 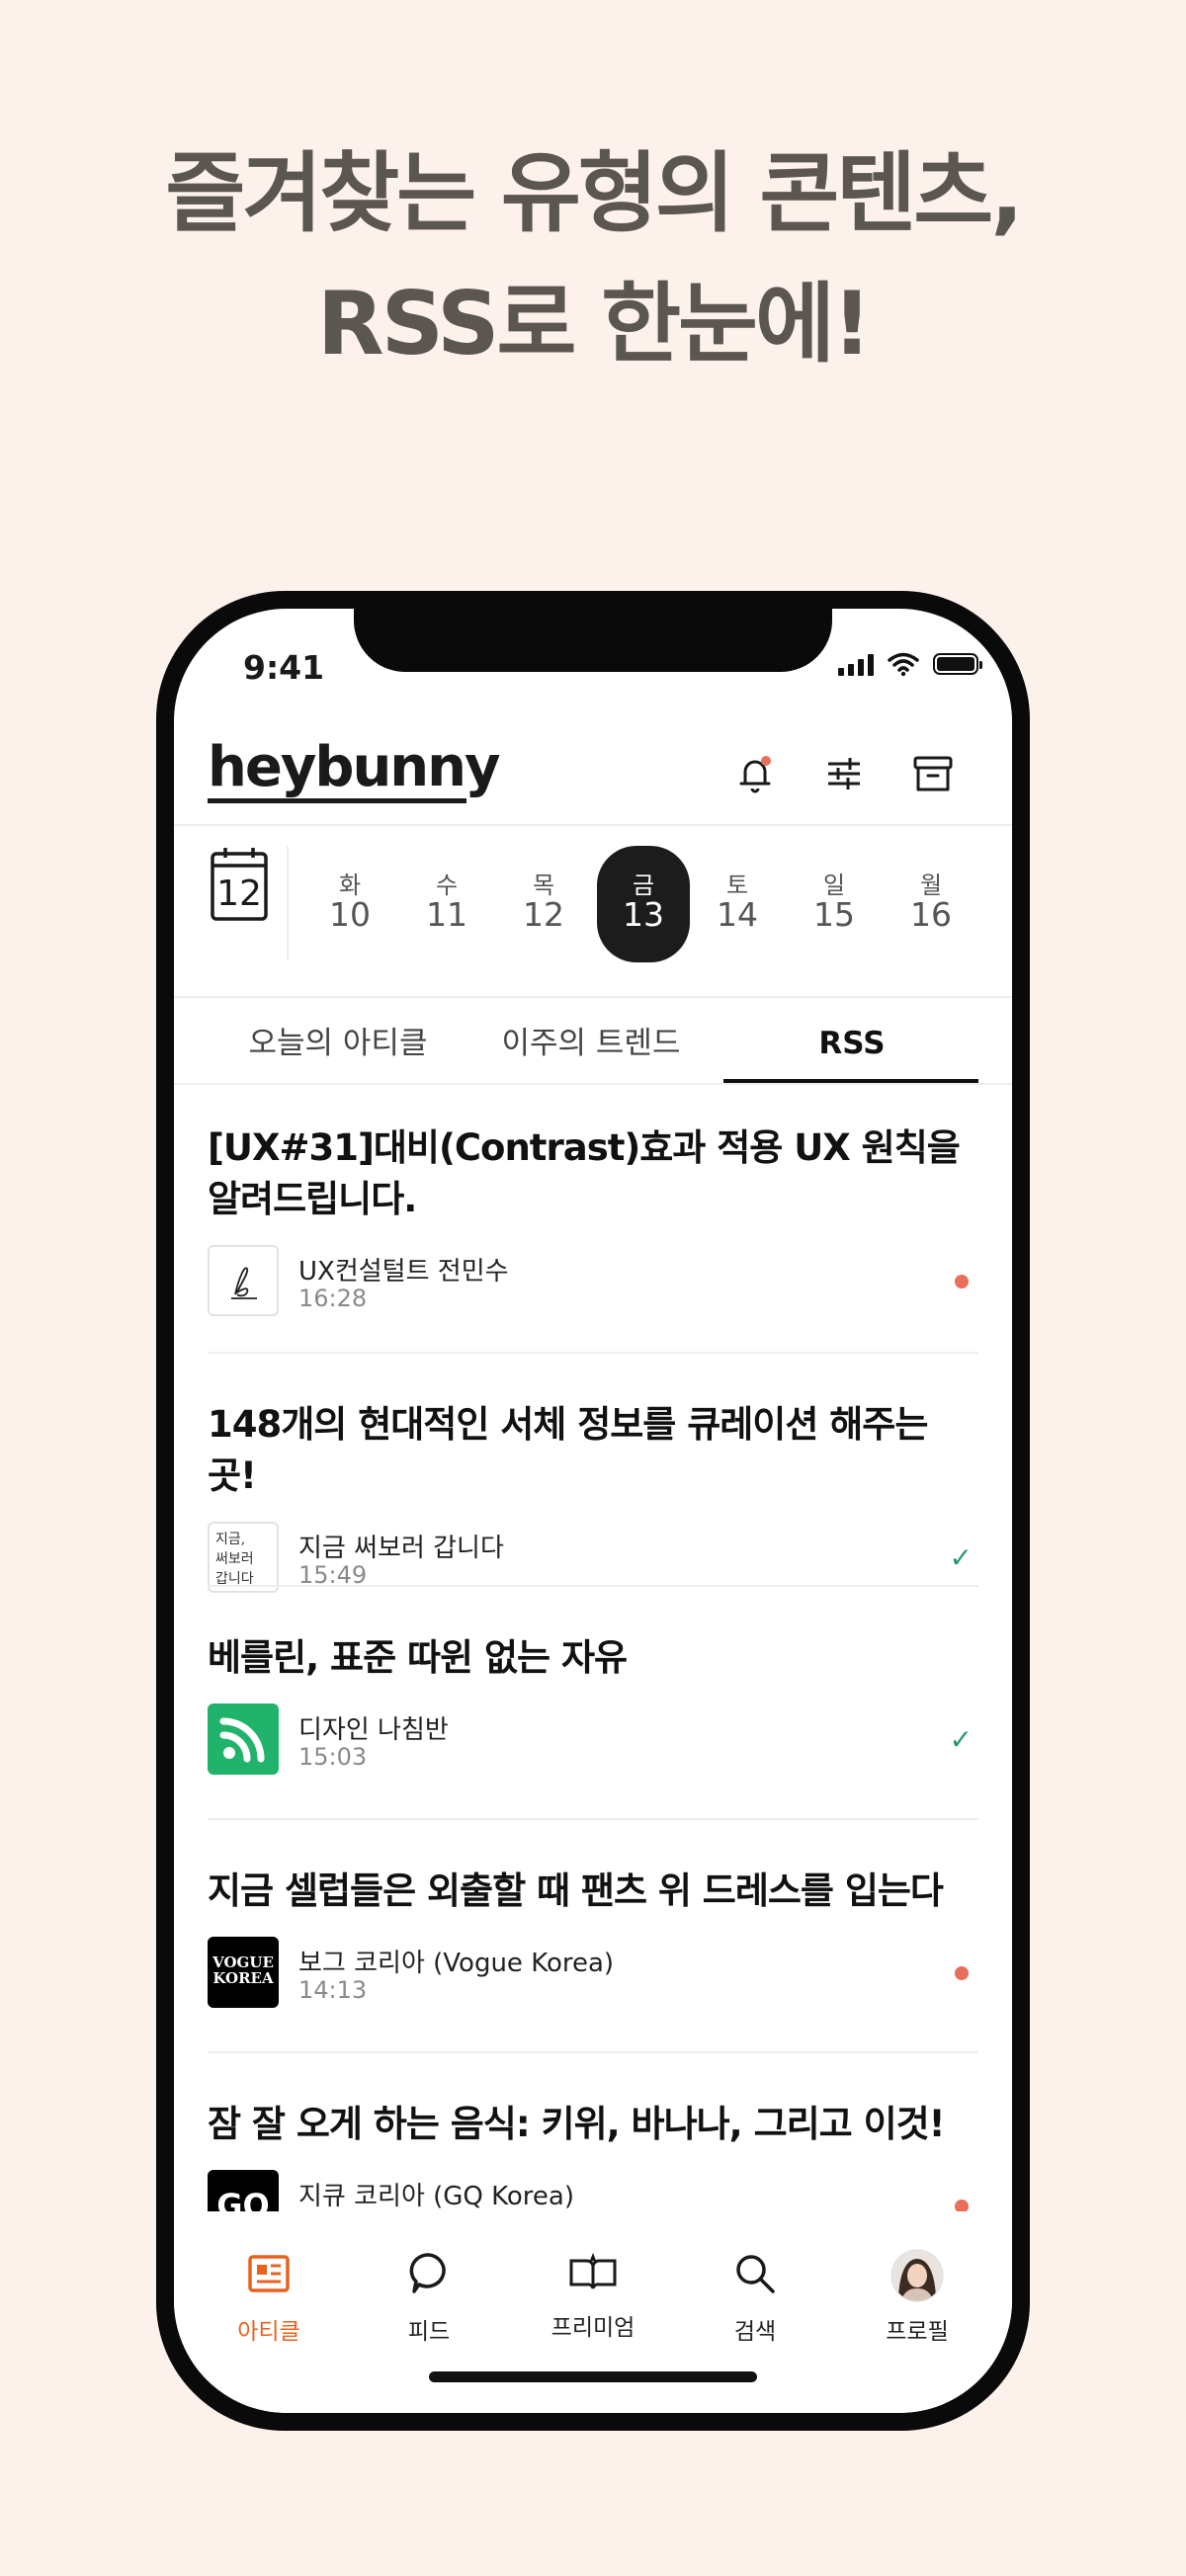 I want to click on nav-label: 프로필, so click(x=917, y=2332).